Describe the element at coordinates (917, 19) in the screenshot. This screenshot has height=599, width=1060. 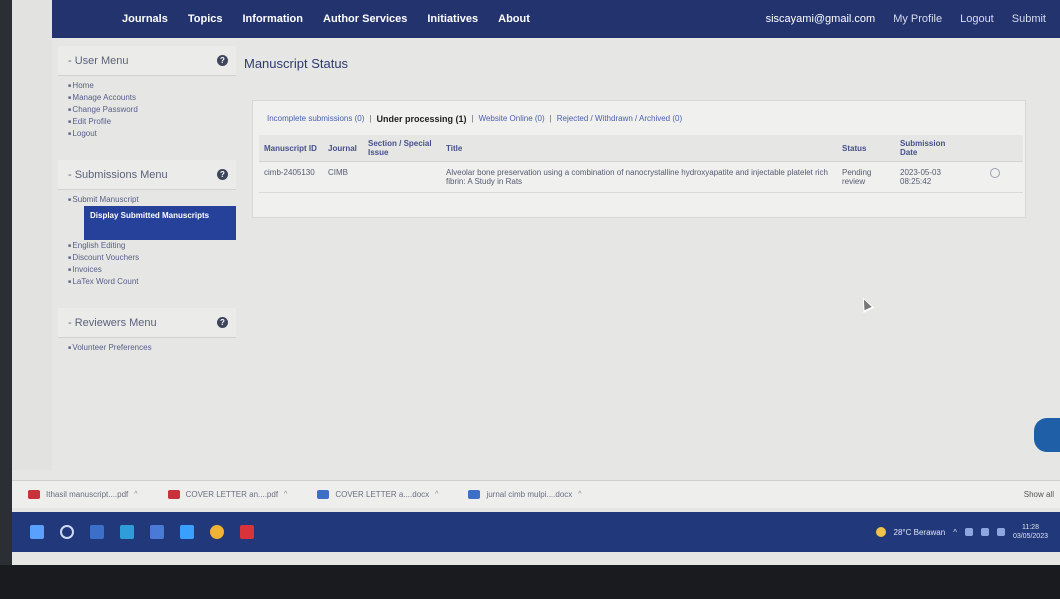
I see `my-profile-link: My Profile` at that location.